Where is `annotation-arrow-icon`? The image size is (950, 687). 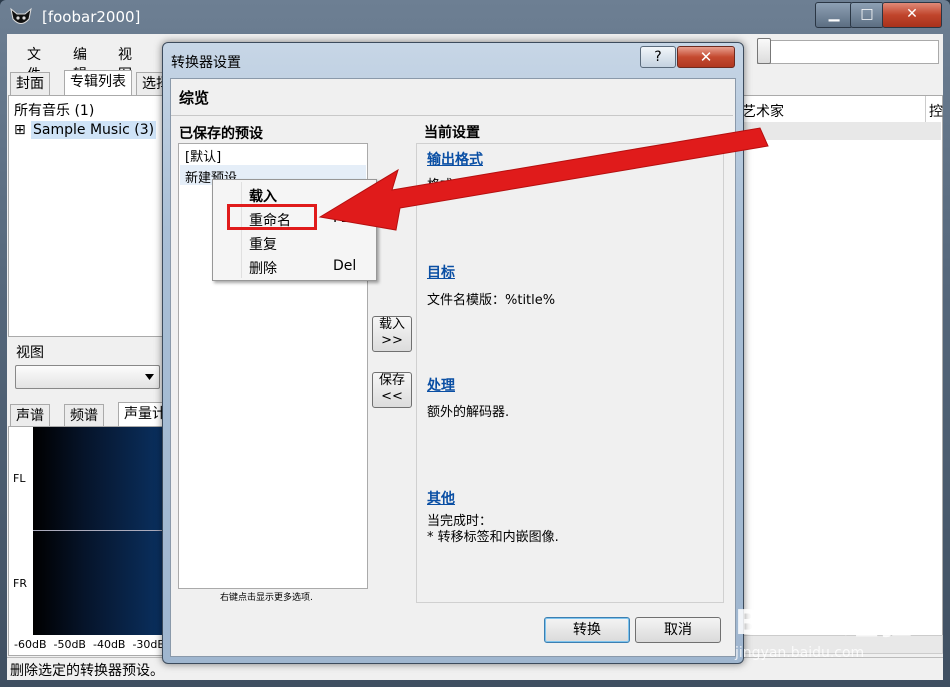
annotation-arrow-icon is located at coordinates (543, 179).